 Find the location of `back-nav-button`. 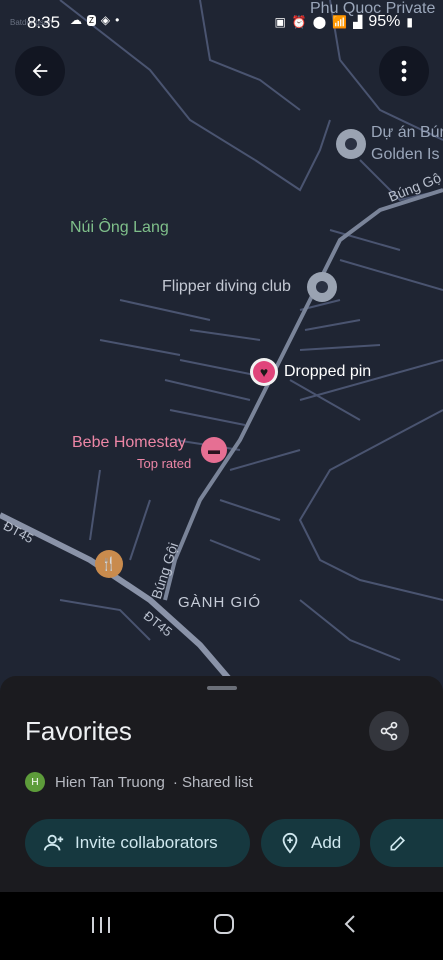

back-nav-button is located at coordinates (351, 926).